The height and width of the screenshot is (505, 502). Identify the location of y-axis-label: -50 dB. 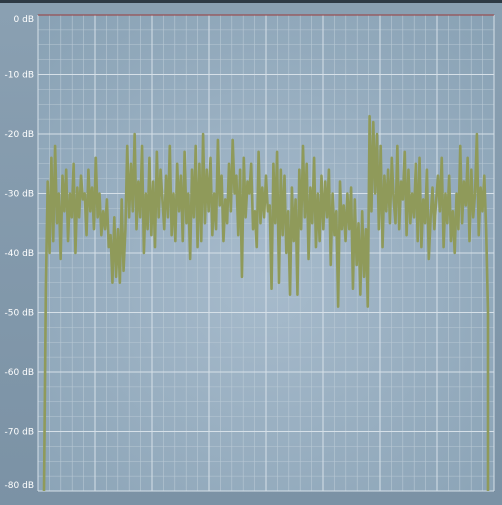
(19, 314).